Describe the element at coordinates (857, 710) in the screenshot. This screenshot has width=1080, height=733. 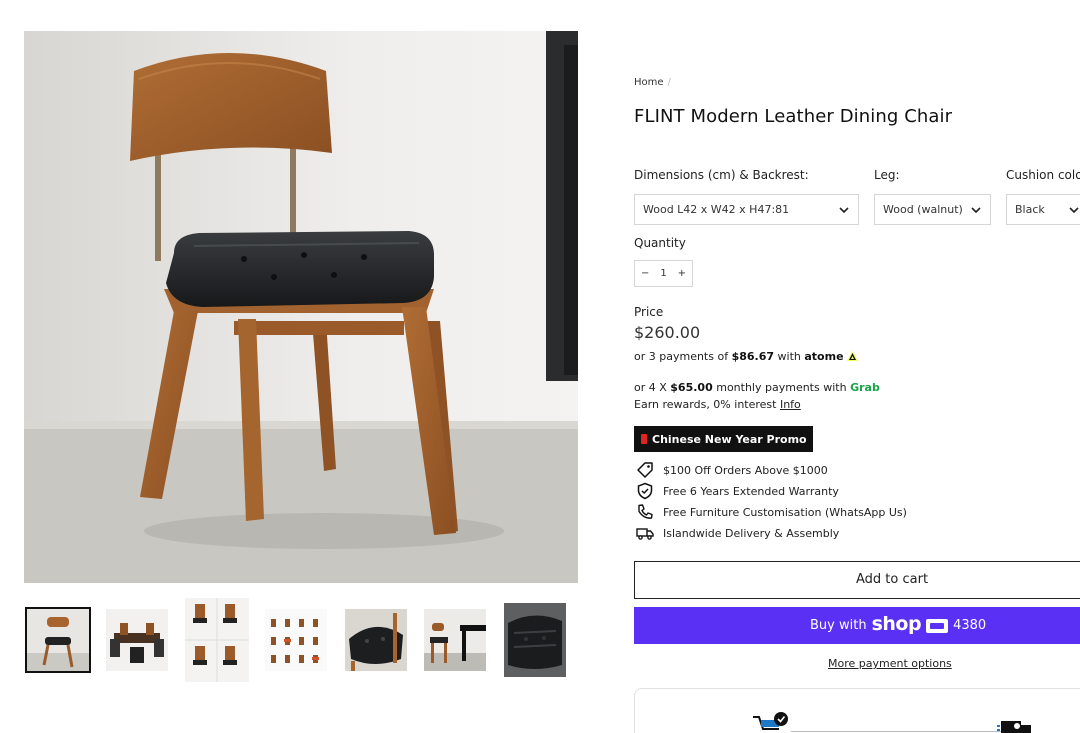
I see `delivery-info-box` at that location.